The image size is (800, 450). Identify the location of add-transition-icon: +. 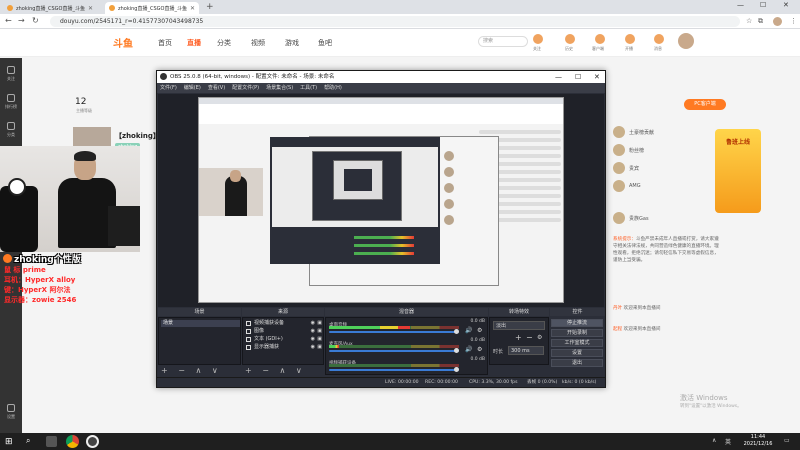
(518, 337).